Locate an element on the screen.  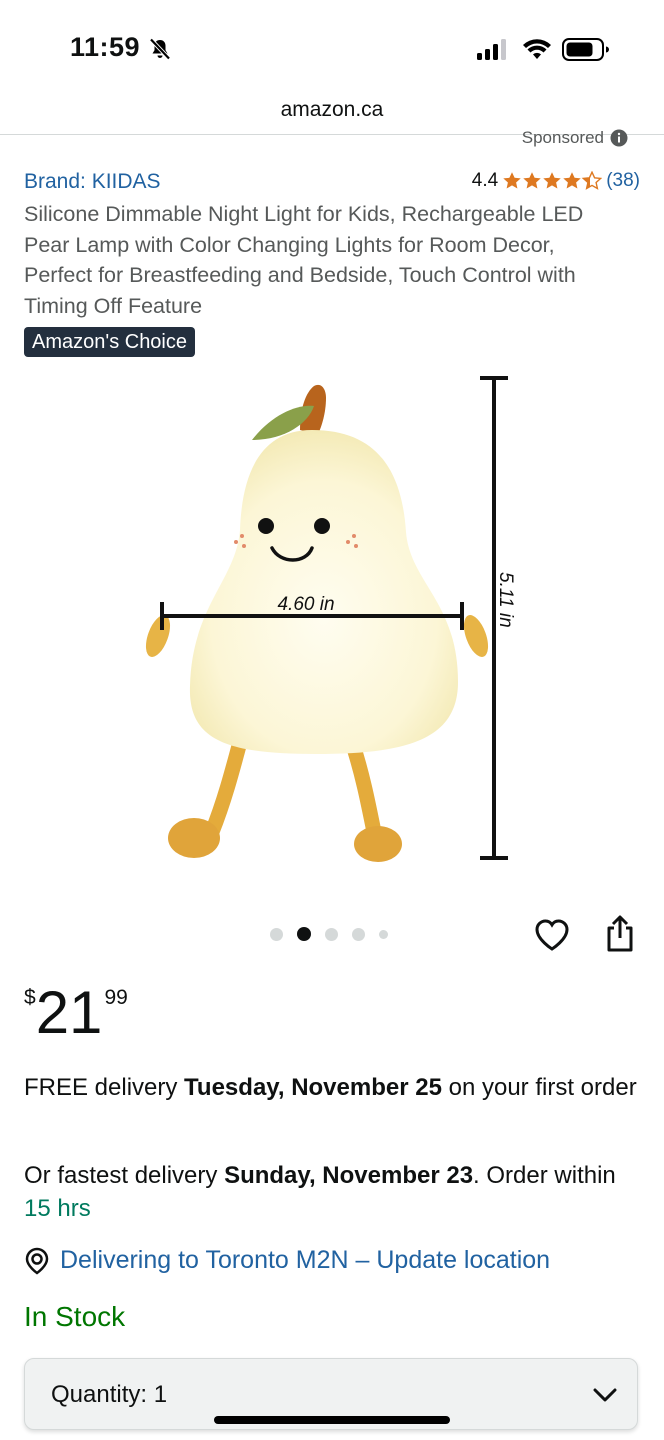
image-carousel-dots is located at coordinates (329, 934).